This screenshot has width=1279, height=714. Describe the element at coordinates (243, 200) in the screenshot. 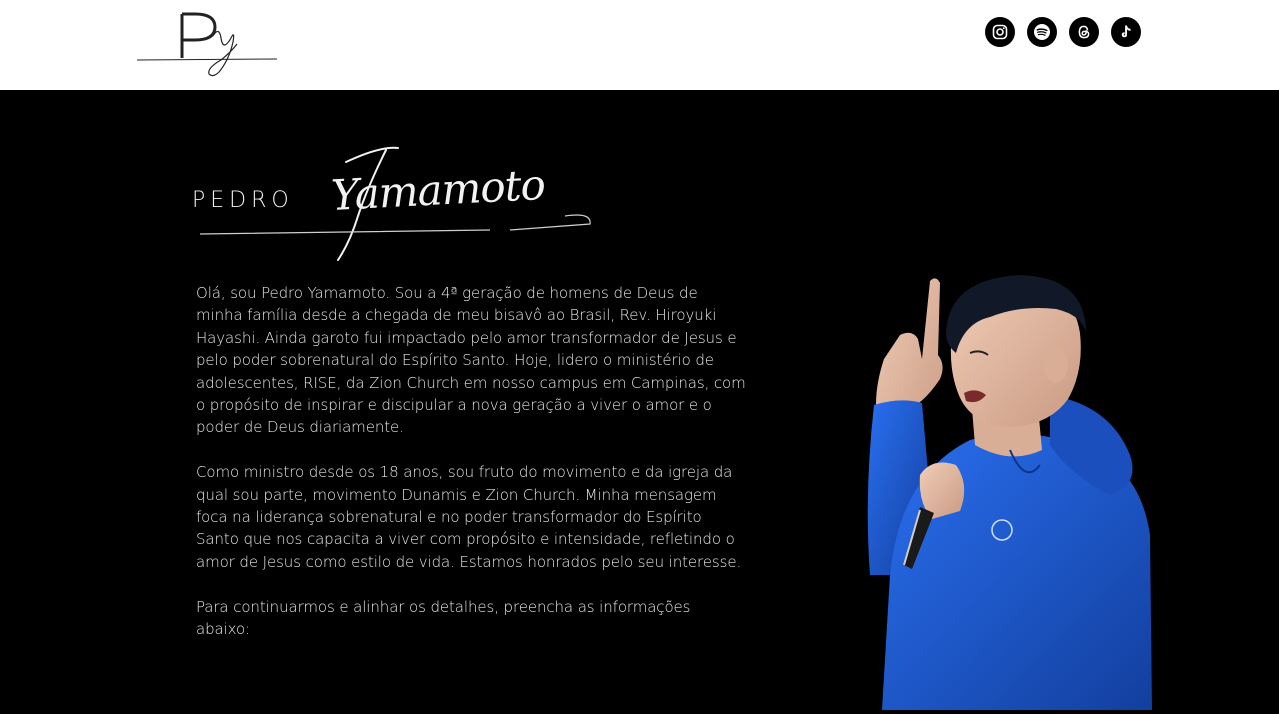

I see `name-first: PEDRO` at that location.